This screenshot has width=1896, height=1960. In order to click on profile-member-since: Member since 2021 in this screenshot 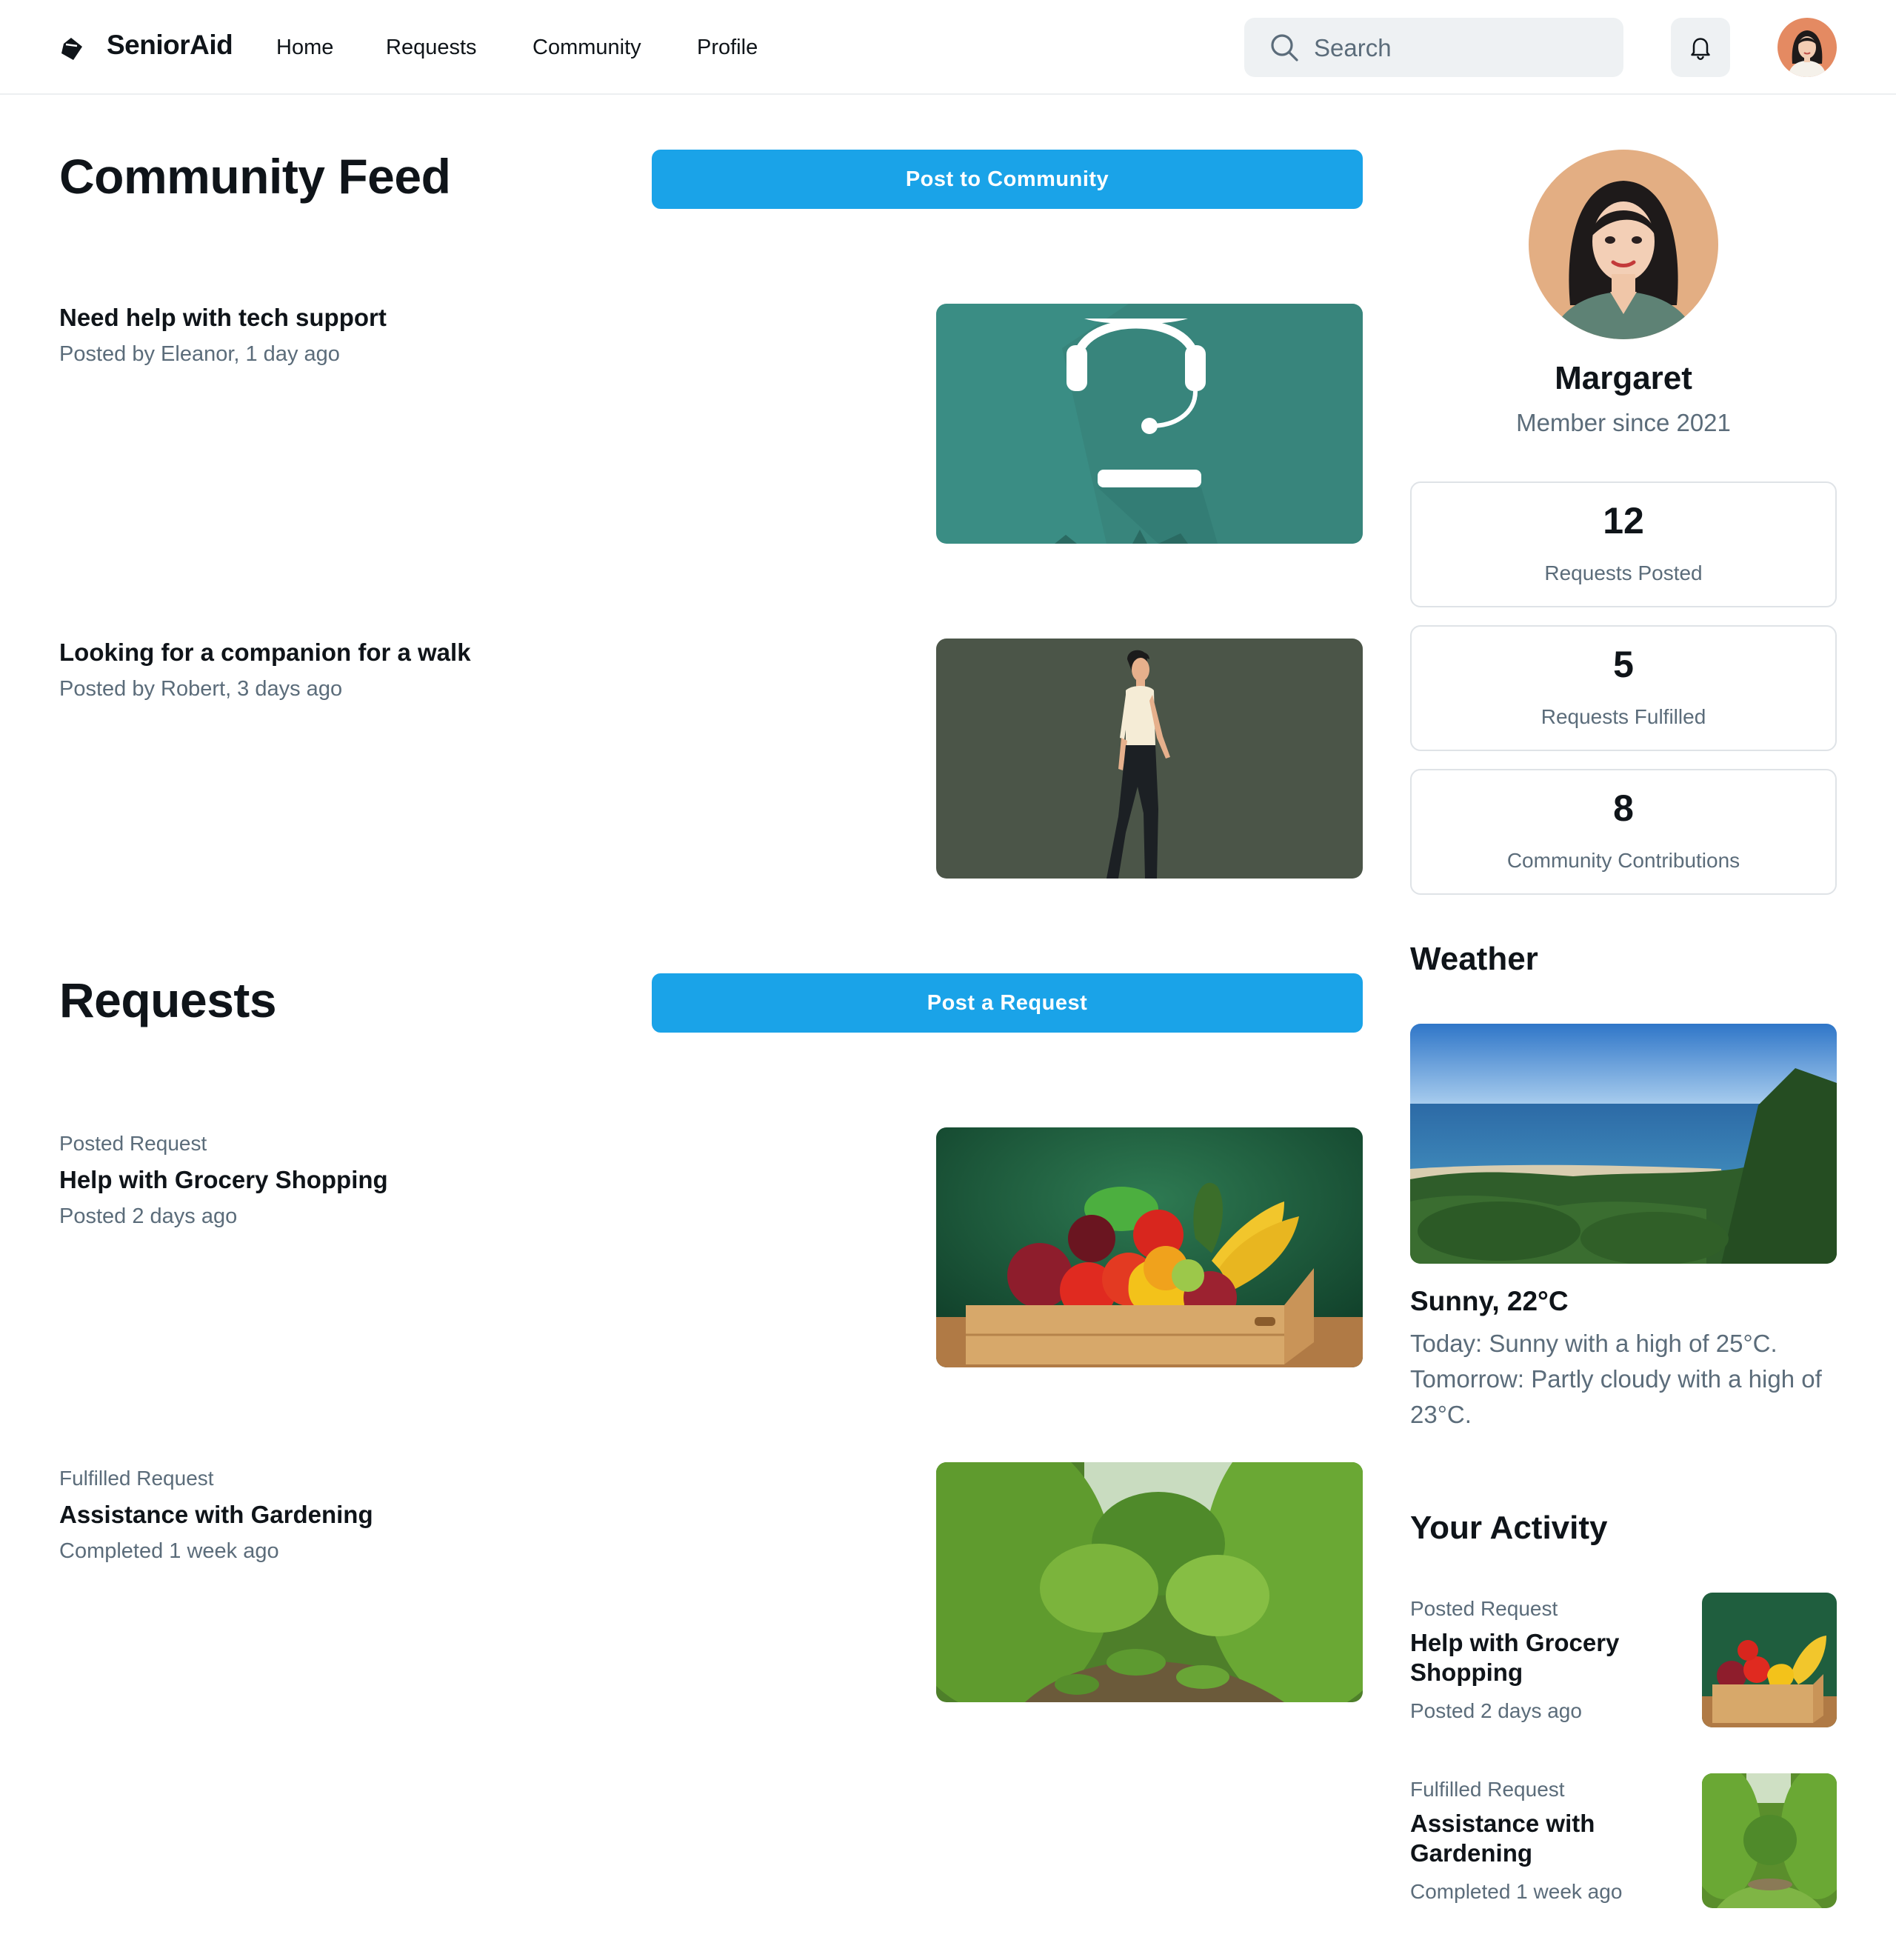, I will do `click(1623, 422)`.